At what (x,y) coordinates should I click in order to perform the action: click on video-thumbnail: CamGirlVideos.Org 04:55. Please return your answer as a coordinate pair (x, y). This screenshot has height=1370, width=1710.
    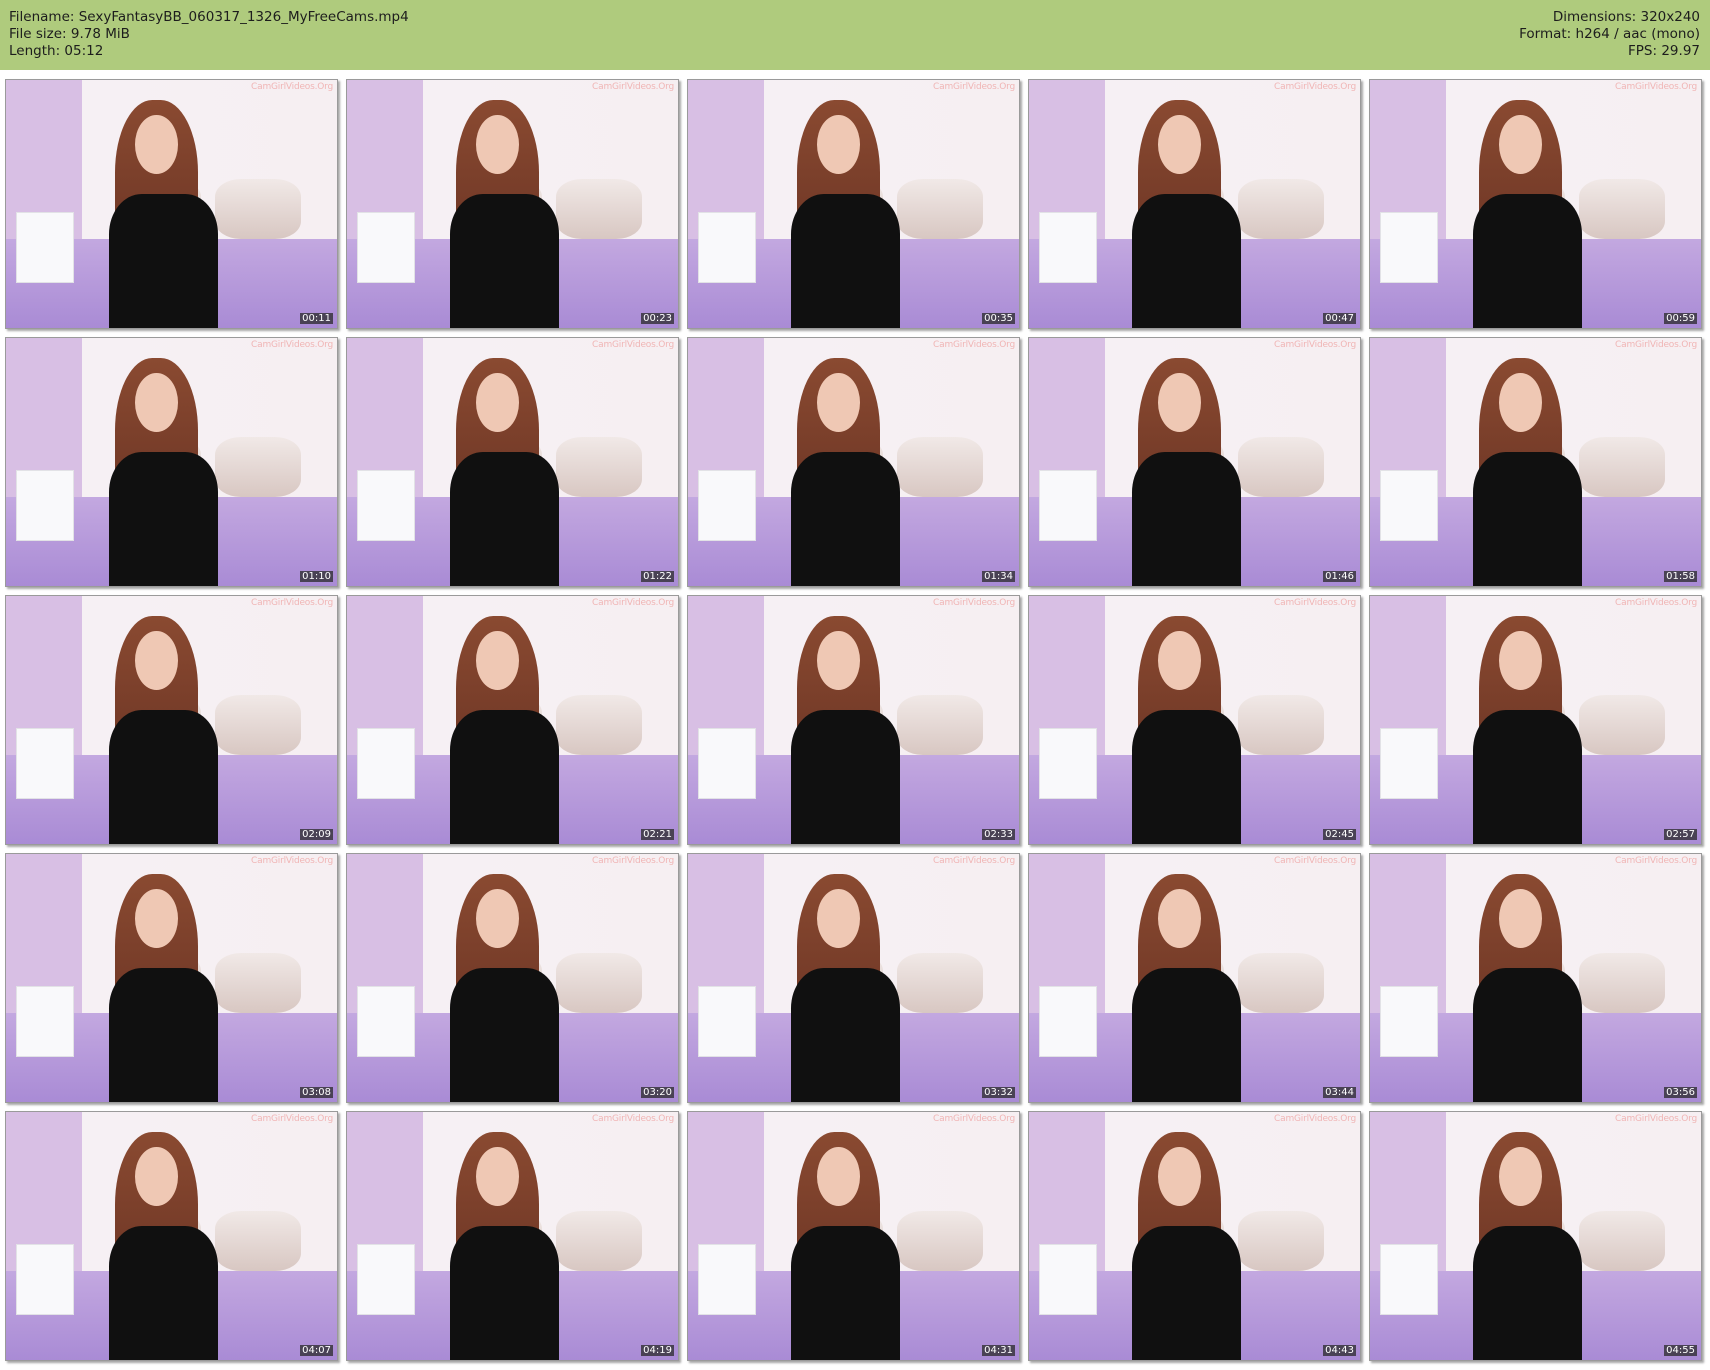
    Looking at the image, I should click on (1535, 1236).